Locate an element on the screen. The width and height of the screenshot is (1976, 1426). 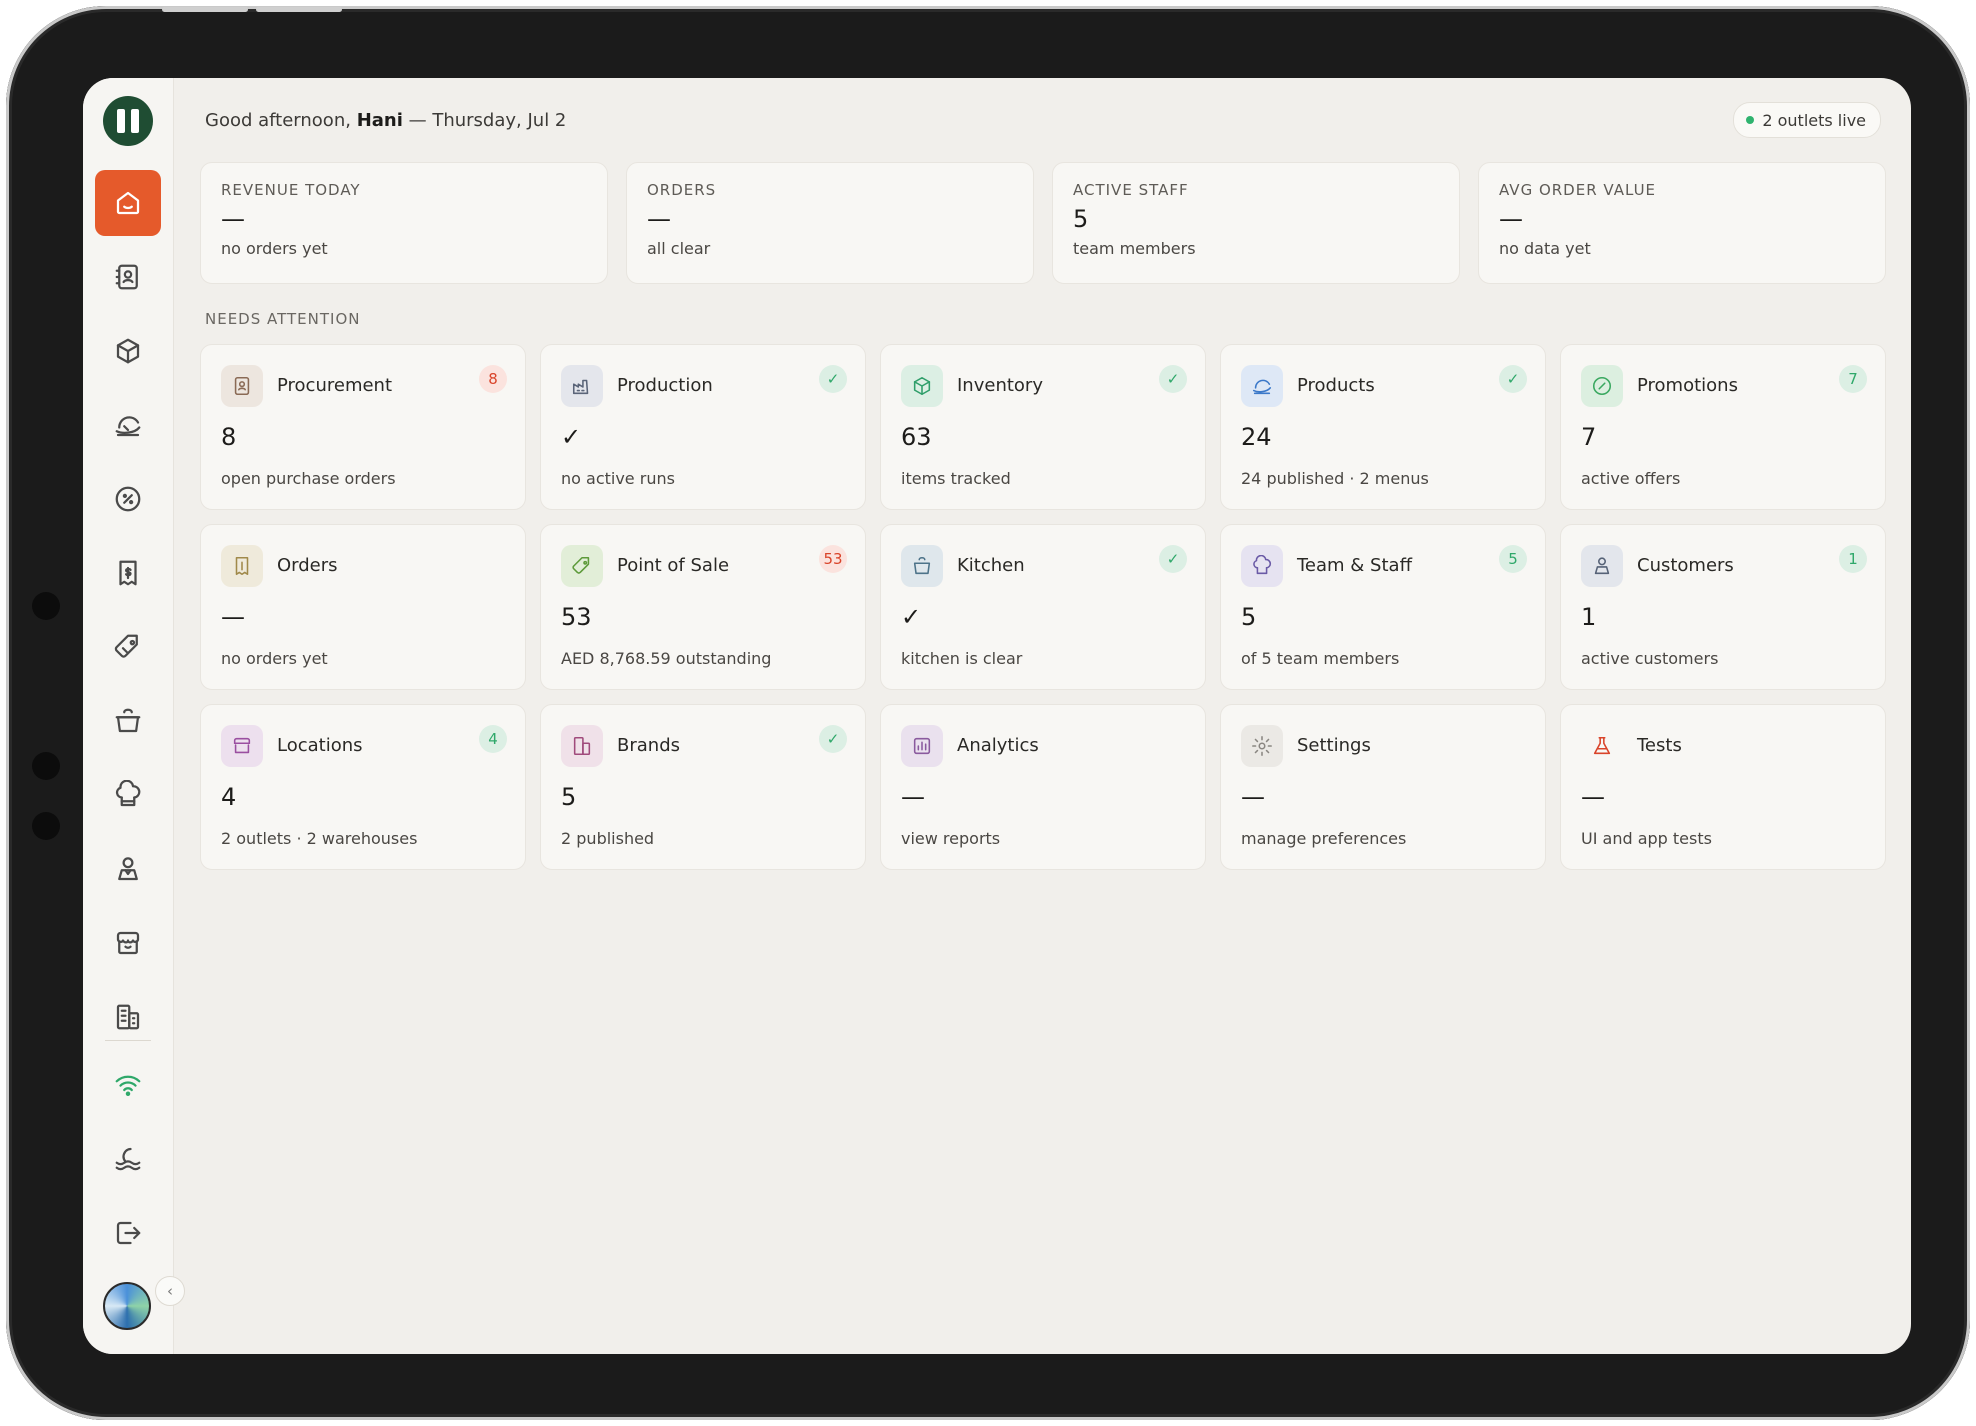
card-value: 24 is located at coordinates (1256, 437).